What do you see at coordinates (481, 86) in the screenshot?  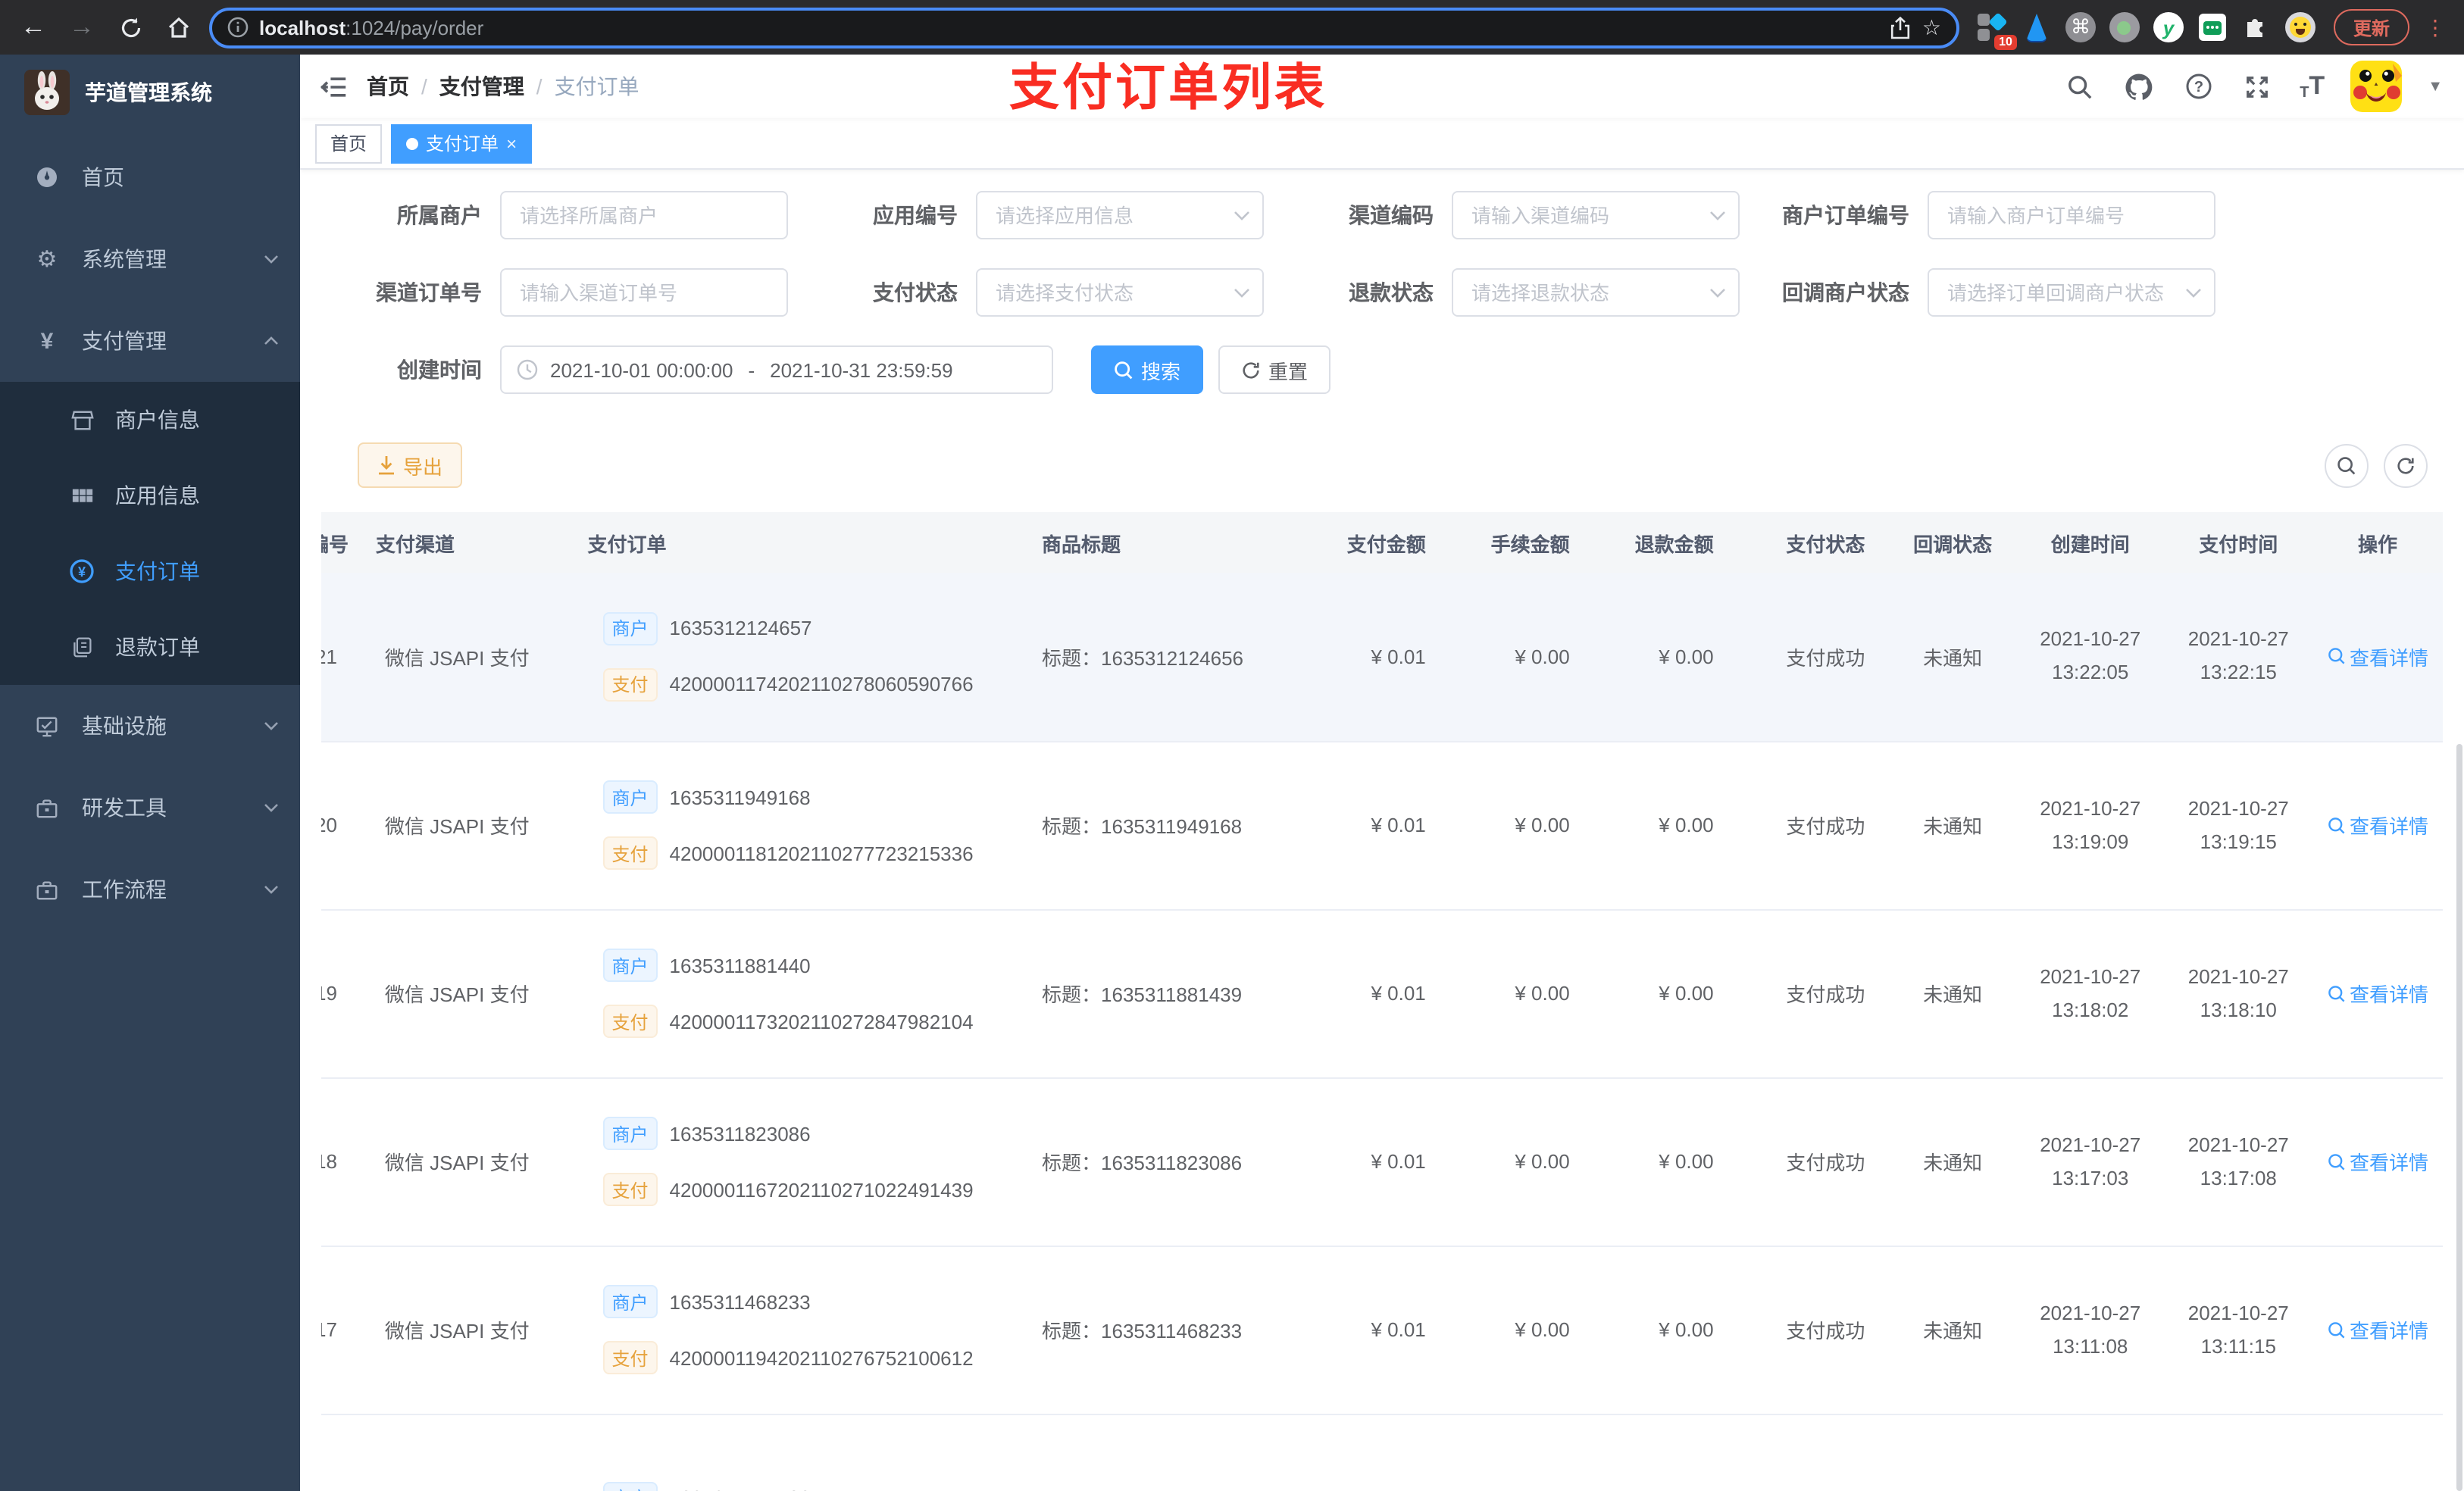 I see `breadcrumb-pay-manage: 支付管理` at bounding box center [481, 86].